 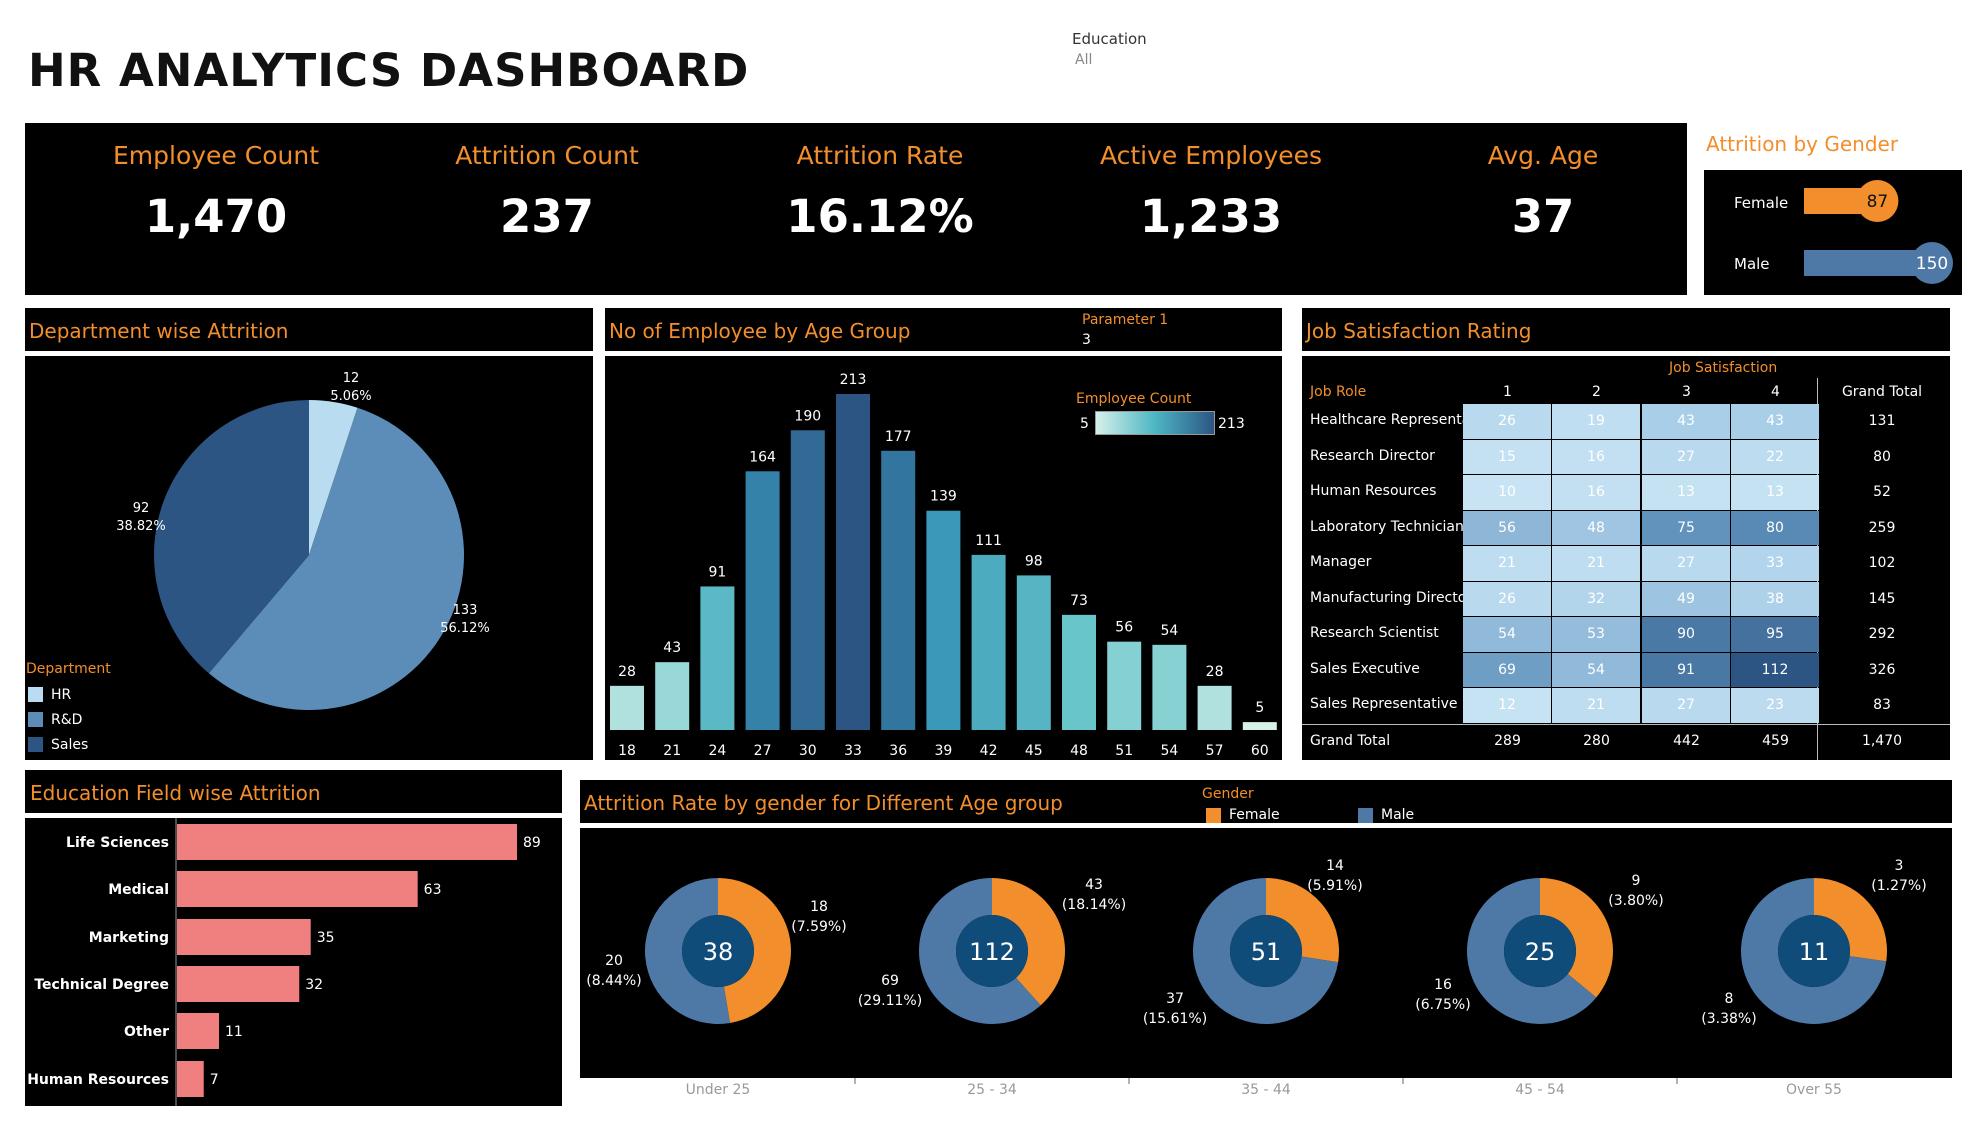 What do you see at coordinates (1882, 598) in the screenshot?
I see `job-row-total: 145` at bounding box center [1882, 598].